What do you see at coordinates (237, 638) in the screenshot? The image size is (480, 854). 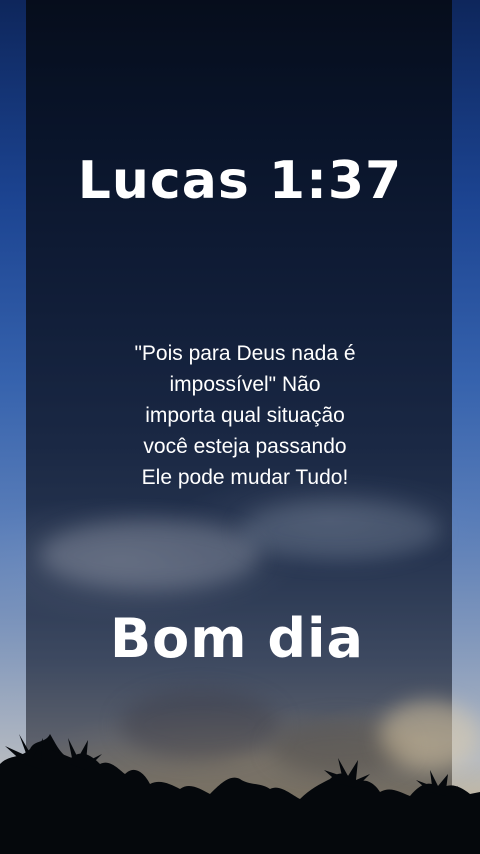 I see `greeting-text: Bom dia` at bounding box center [237, 638].